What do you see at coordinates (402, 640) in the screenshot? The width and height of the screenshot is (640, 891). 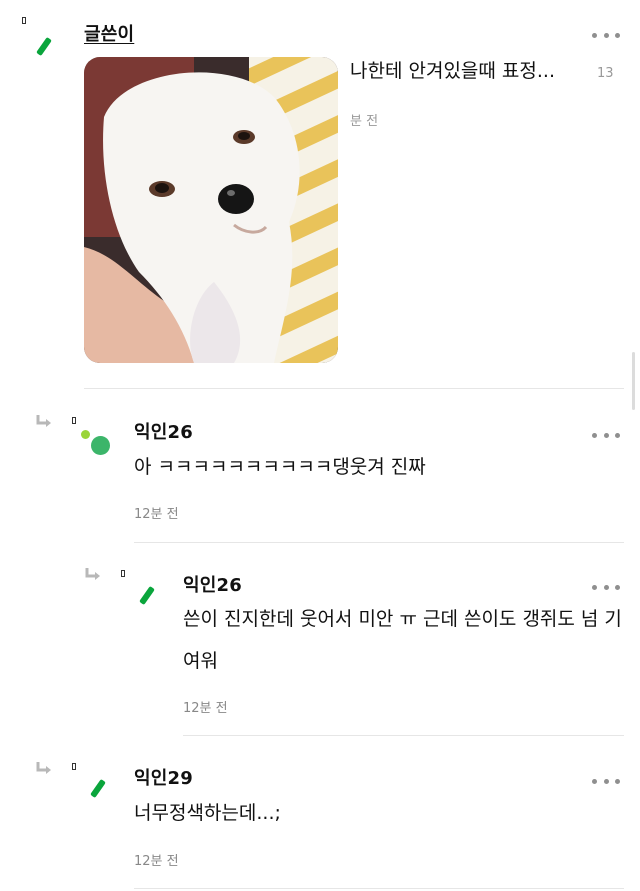 I see `comment-message: 쓴이 진지한데 웃어서 미안 ㅠ 근데 쓴이도 갱쥐도 넘 기여워` at bounding box center [402, 640].